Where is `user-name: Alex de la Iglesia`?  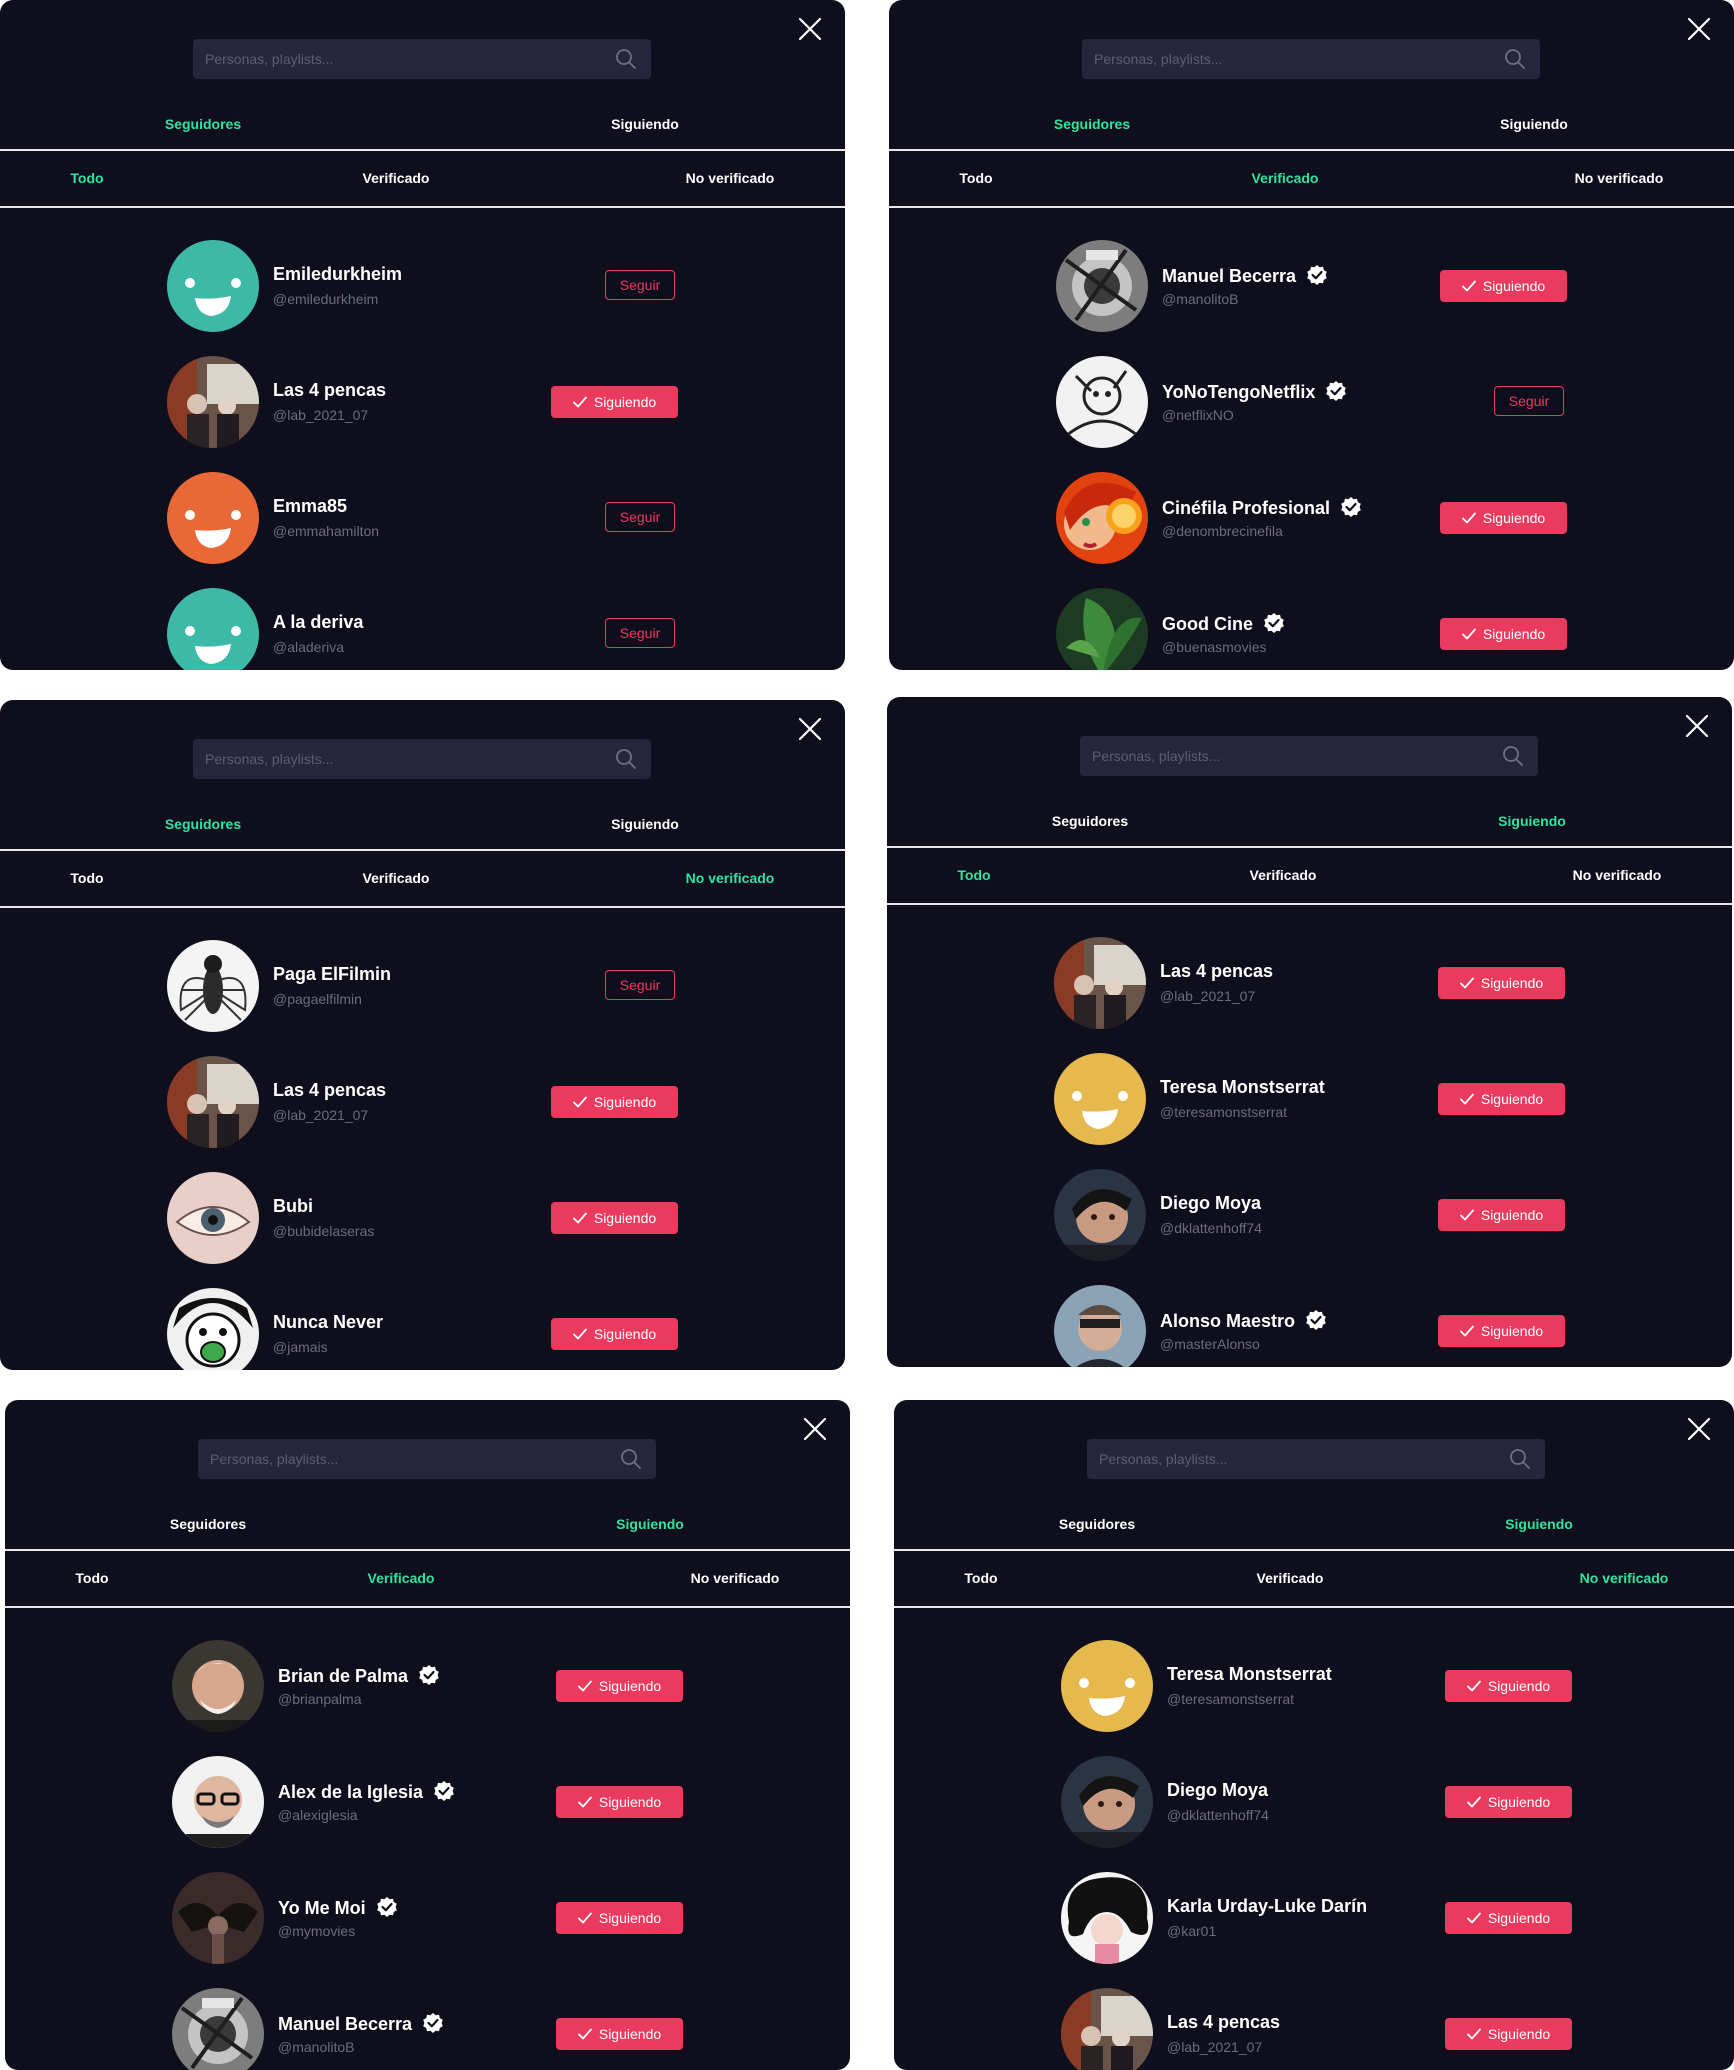
user-name: Alex de la Iglesia is located at coordinates (350, 1792).